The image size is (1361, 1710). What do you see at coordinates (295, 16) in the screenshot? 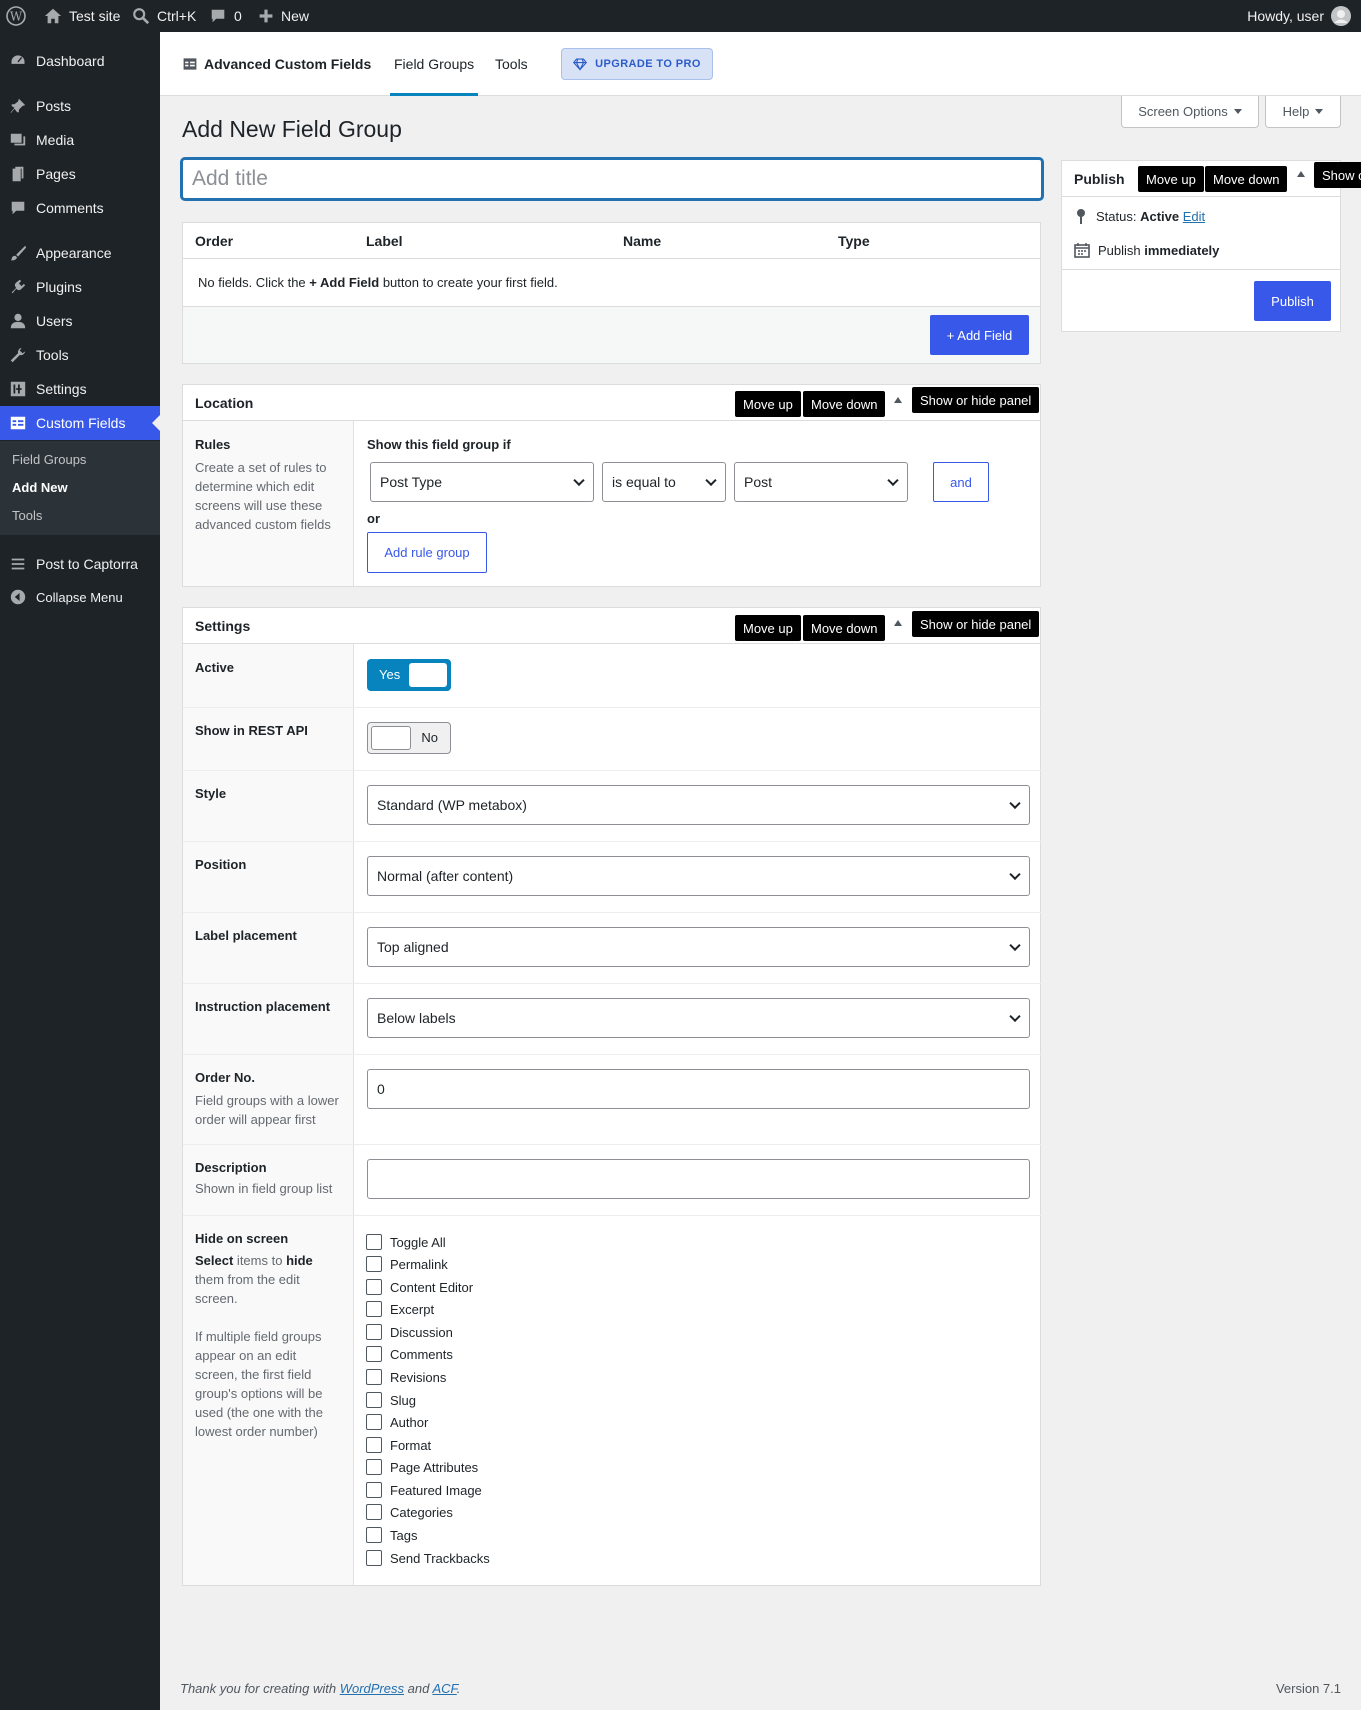
I see `new-label: New` at bounding box center [295, 16].